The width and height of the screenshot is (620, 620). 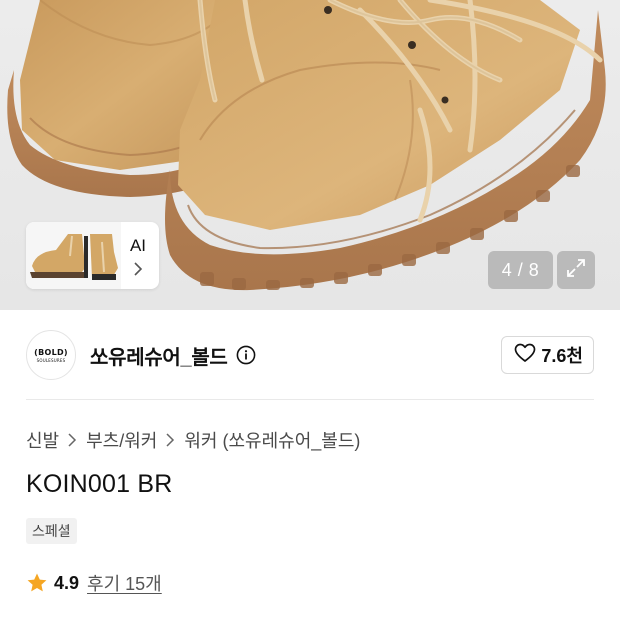 What do you see at coordinates (525, 355) in the screenshot?
I see `heart-icon` at bounding box center [525, 355].